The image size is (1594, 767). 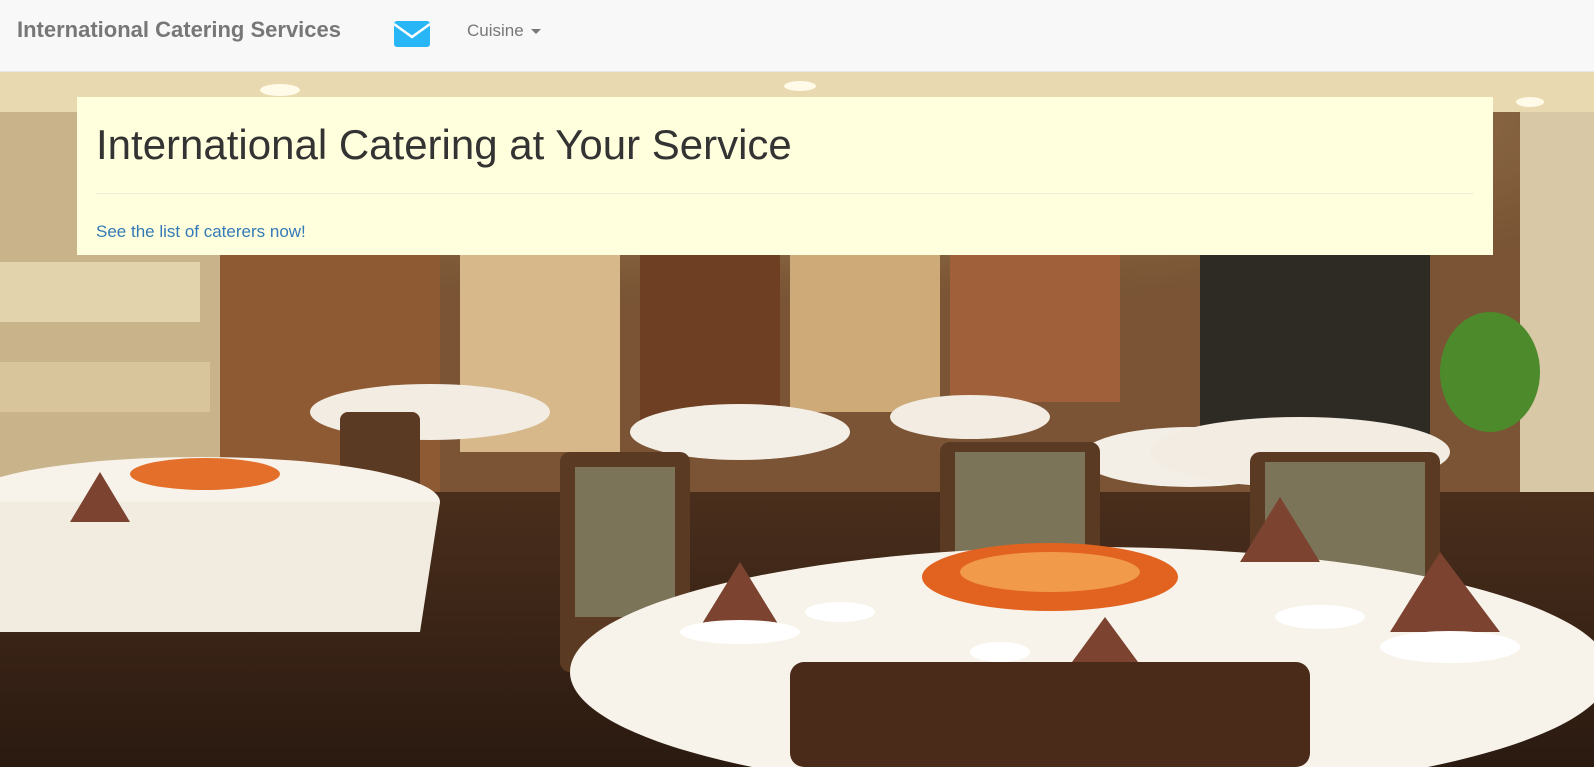 I want to click on caret-down-icon, so click(x=535, y=31).